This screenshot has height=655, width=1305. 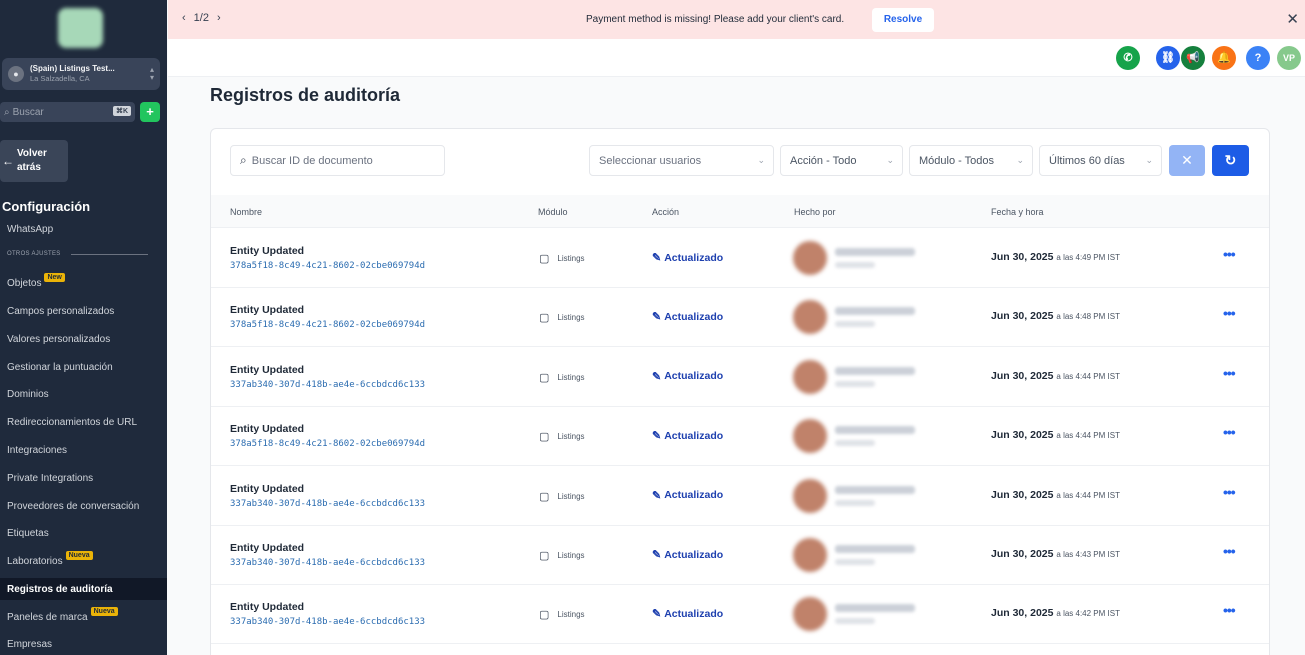 What do you see at coordinates (903, 20) in the screenshot?
I see `resolve-button: Resolve` at bounding box center [903, 20].